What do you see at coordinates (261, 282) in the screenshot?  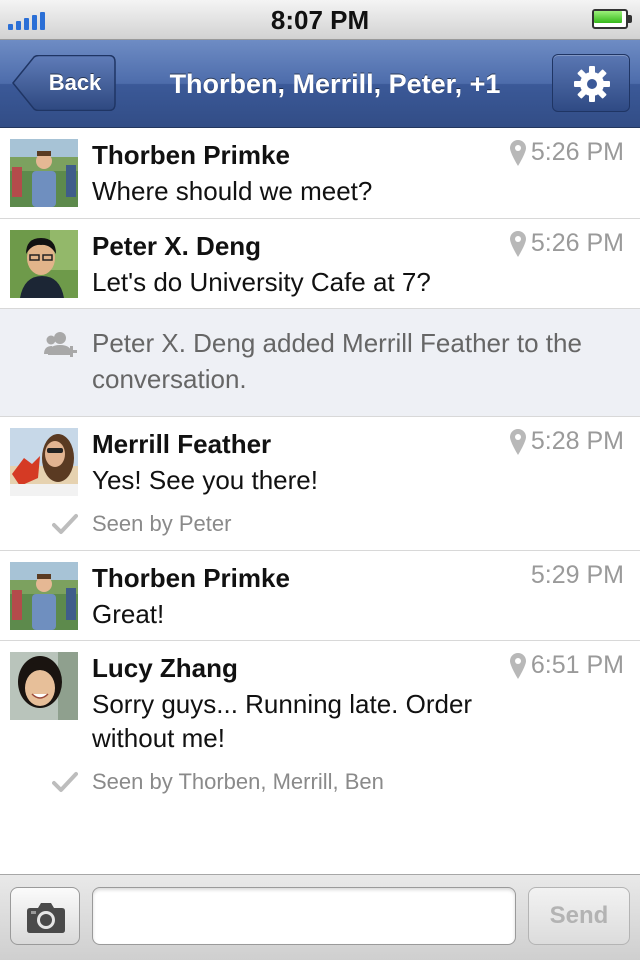 I see `message-text: Let's do University Cafe at 7?` at bounding box center [261, 282].